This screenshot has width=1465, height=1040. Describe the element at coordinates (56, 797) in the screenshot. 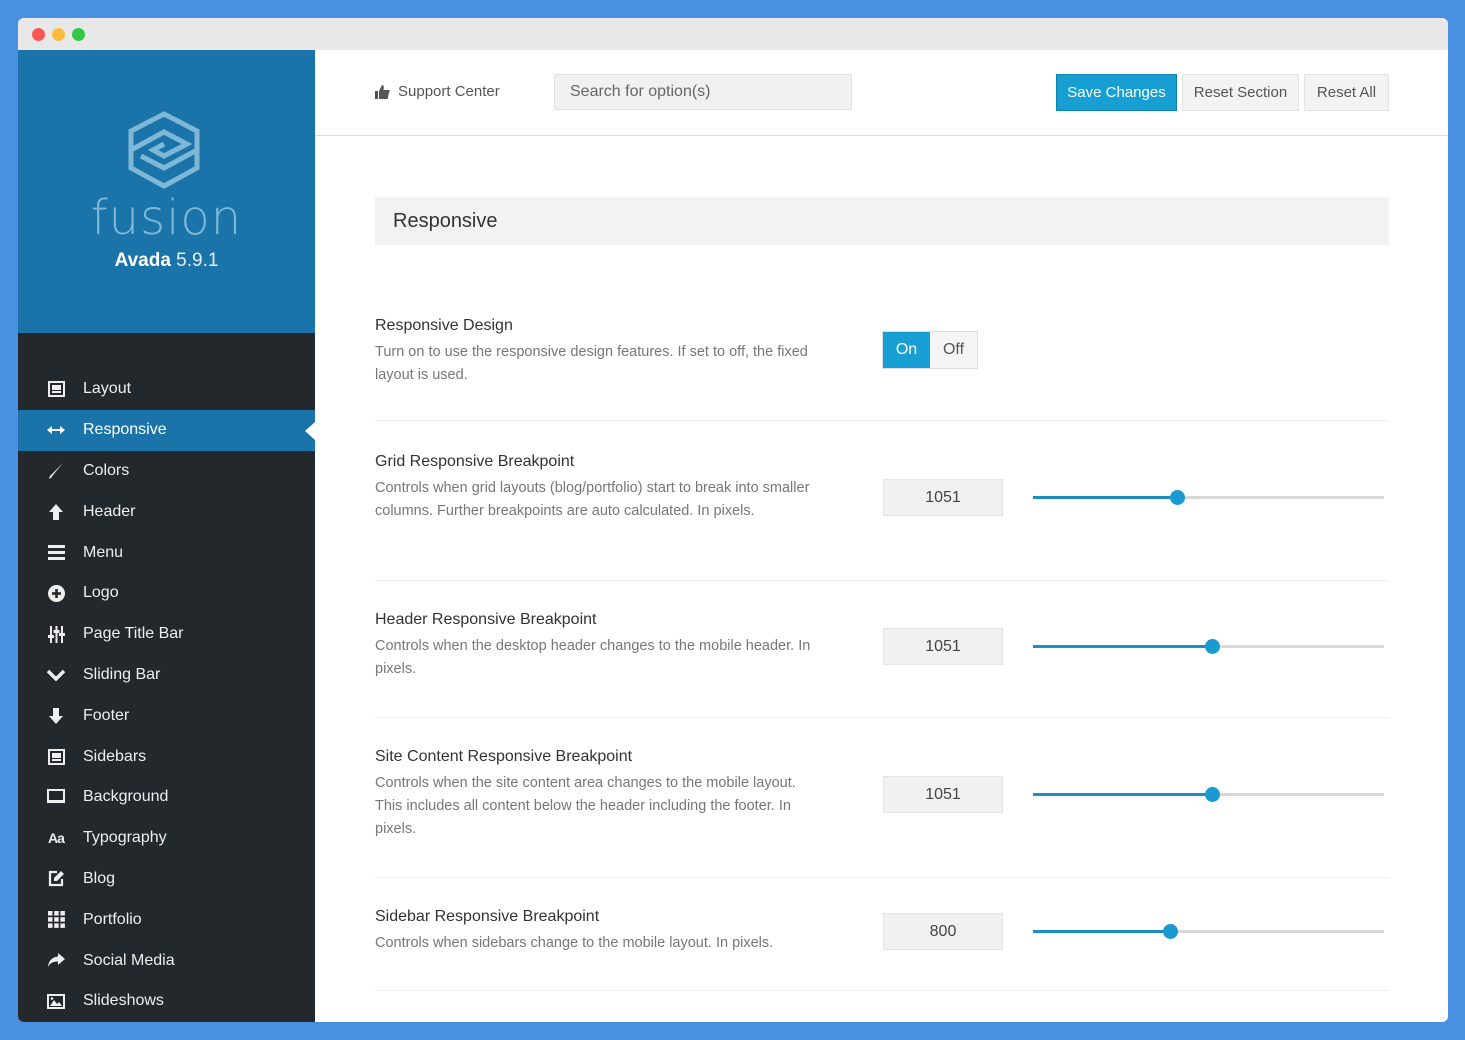

I see `monitor-icon` at that location.